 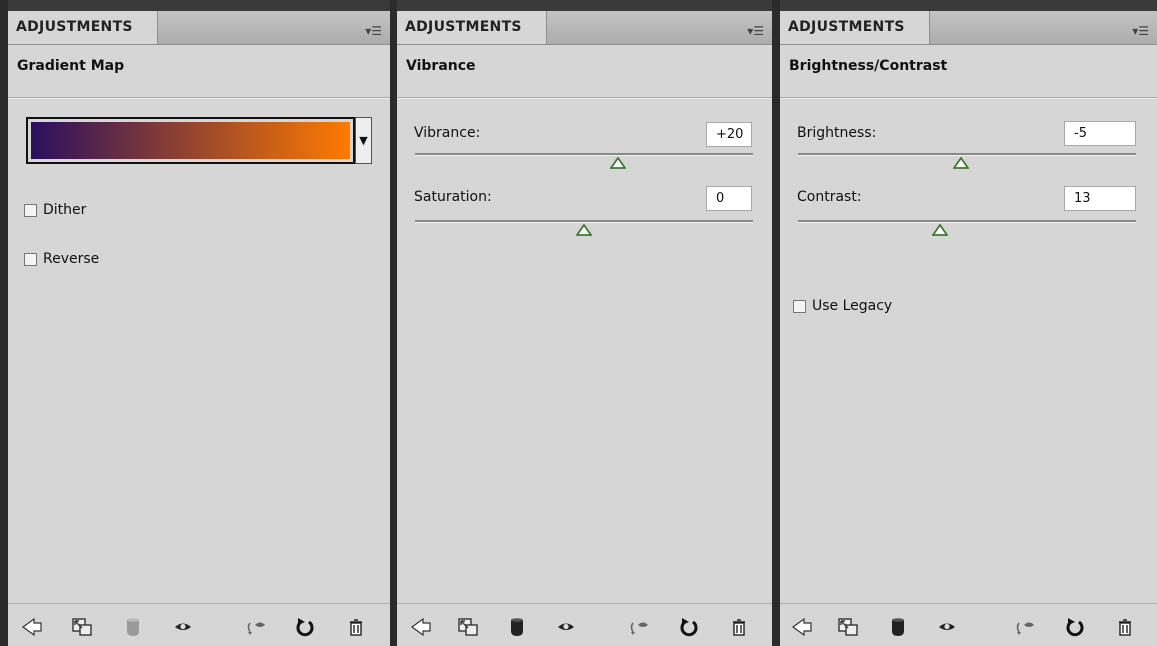 What do you see at coordinates (71, 66) in the screenshot?
I see `panel-title: Gradient Map` at bounding box center [71, 66].